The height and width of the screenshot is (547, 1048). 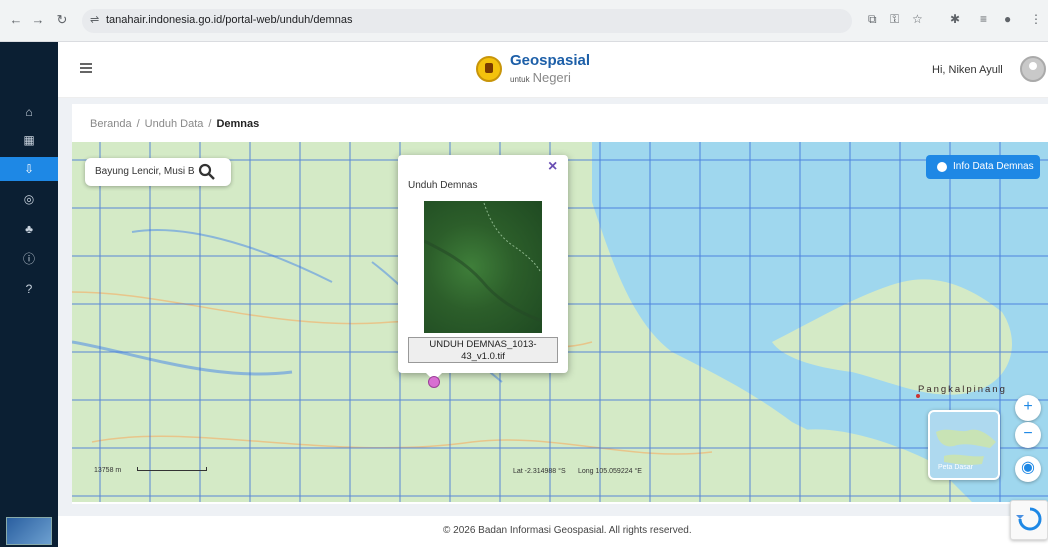 What do you see at coordinates (172, 469) in the screenshot?
I see `map-scale-bar` at bounding box center [172, 469].